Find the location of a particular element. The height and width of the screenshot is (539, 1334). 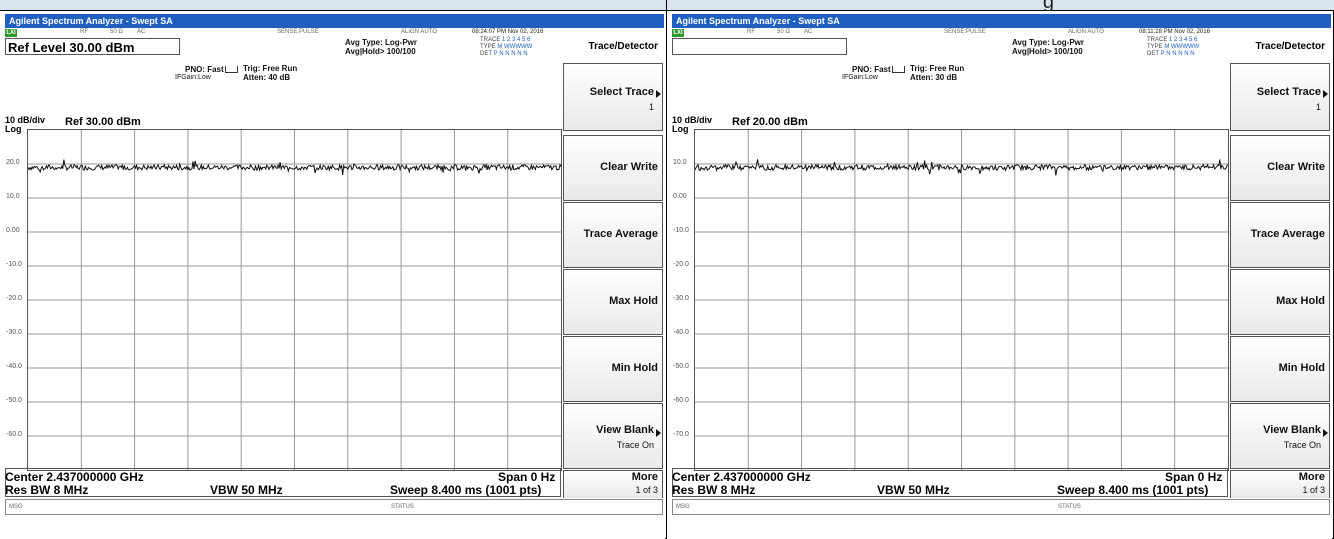

trig-label: Trig: Free Run is located at coordinates (270, 68).